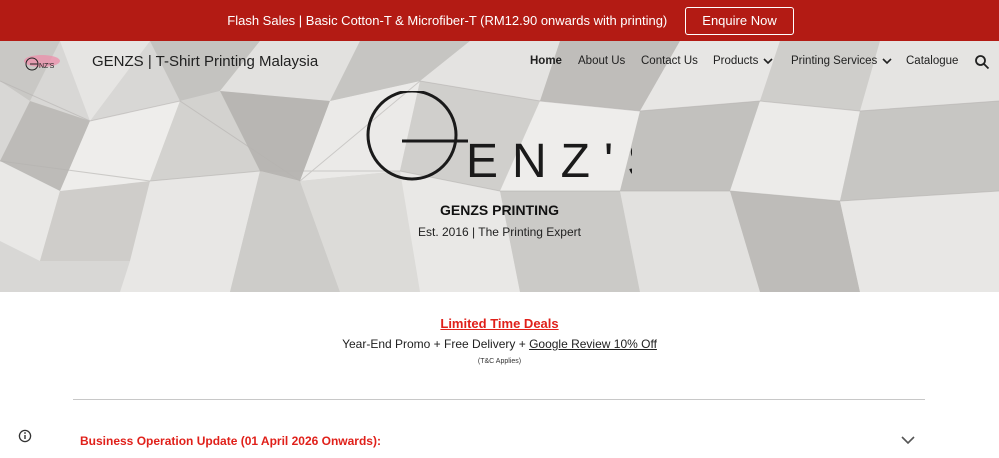 The image size is (999, 458). Describe the element at coordinates (736, 61) in the screenshot. I see `nav-item-label: Products` at that location.